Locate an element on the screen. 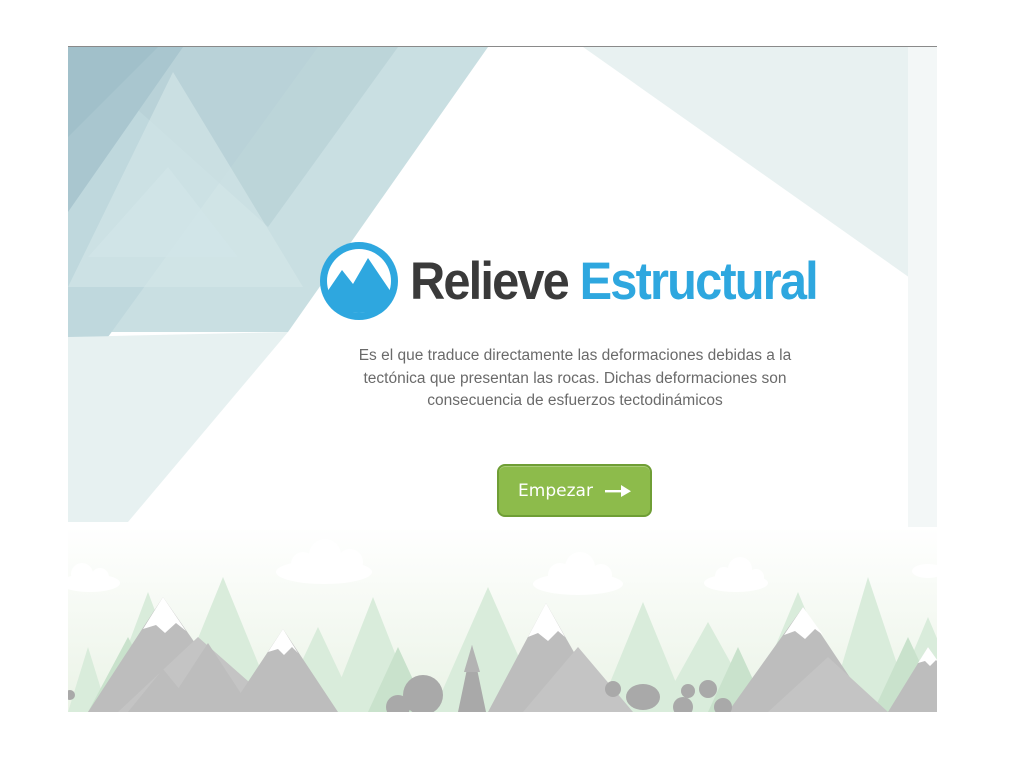  arrow-right-icon is located at coordinates (617, 490).